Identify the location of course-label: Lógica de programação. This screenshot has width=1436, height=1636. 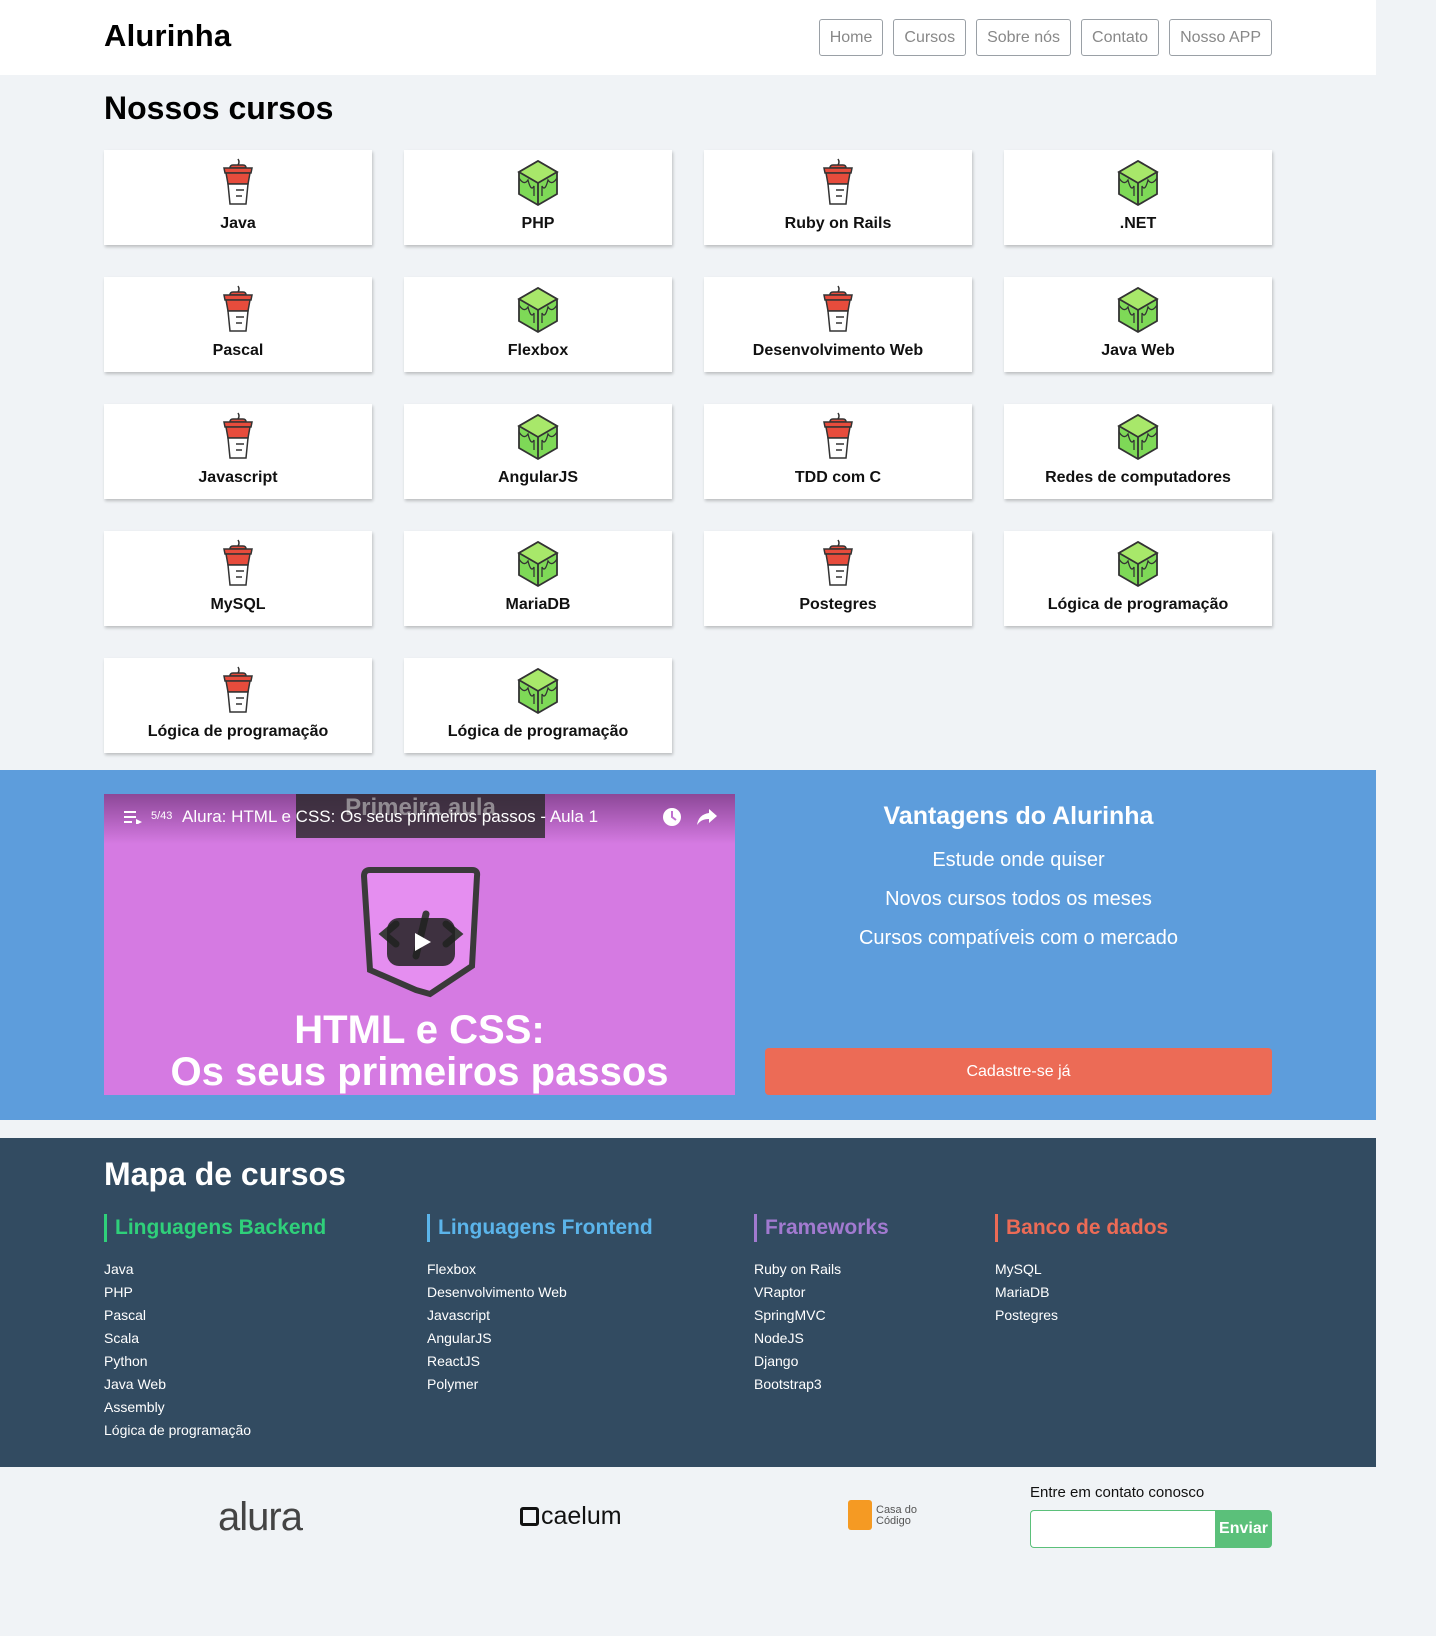
(538, 731).